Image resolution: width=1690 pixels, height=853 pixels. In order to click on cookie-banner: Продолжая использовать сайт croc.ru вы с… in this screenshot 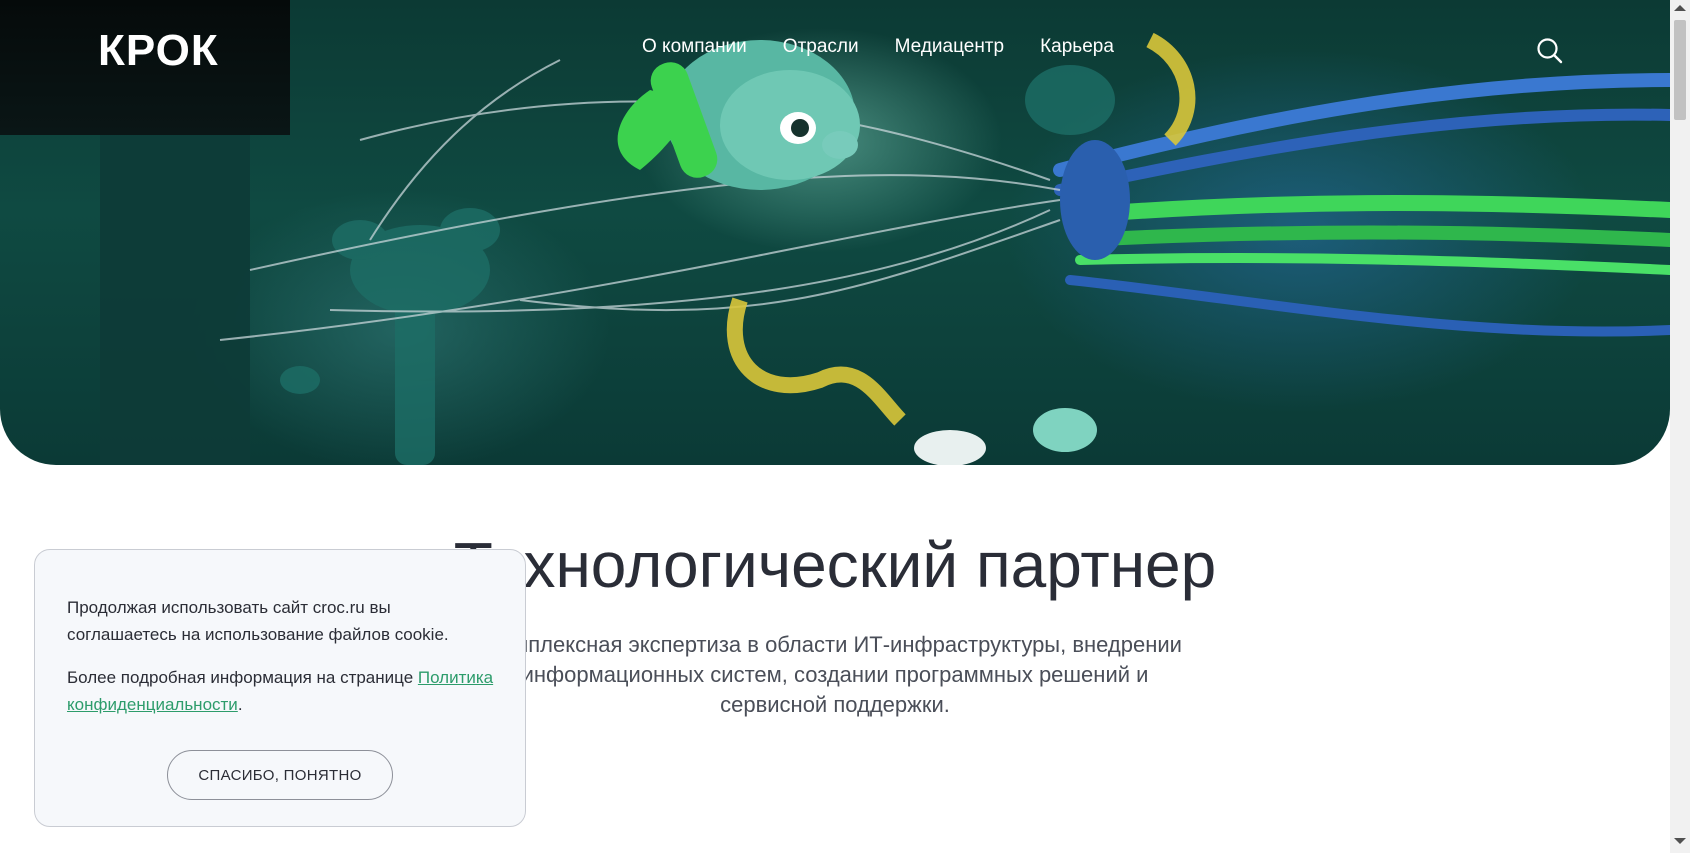, I will do `click(280, 688)`.